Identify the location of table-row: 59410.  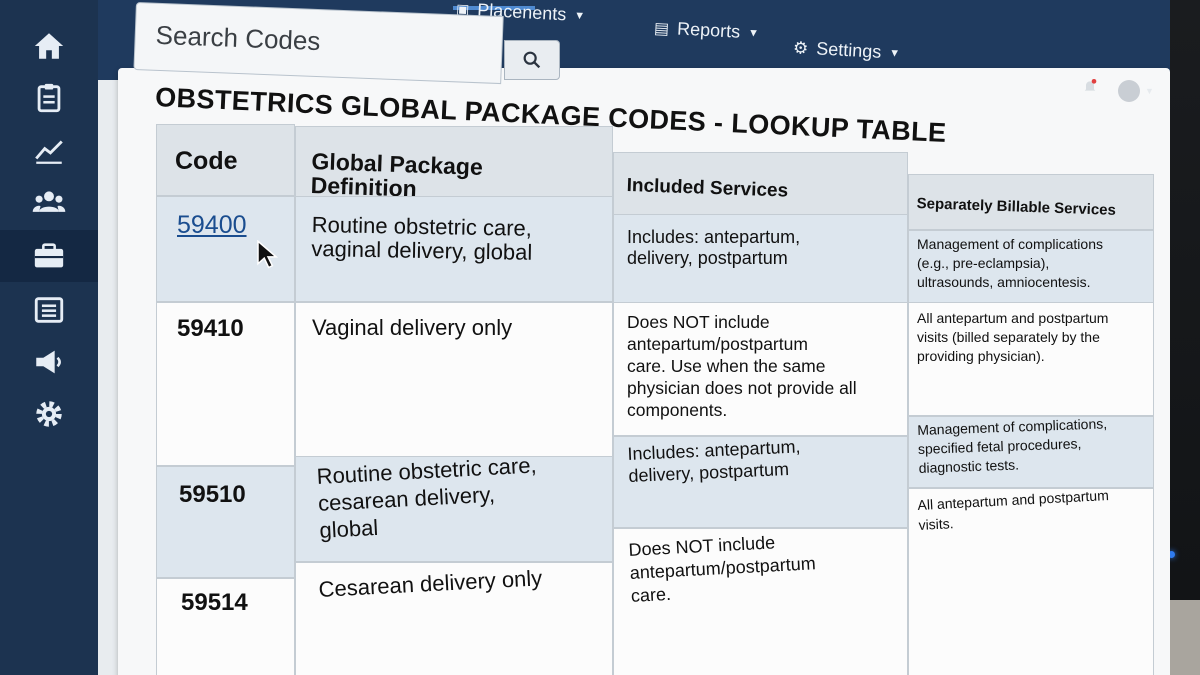
(225, 384).